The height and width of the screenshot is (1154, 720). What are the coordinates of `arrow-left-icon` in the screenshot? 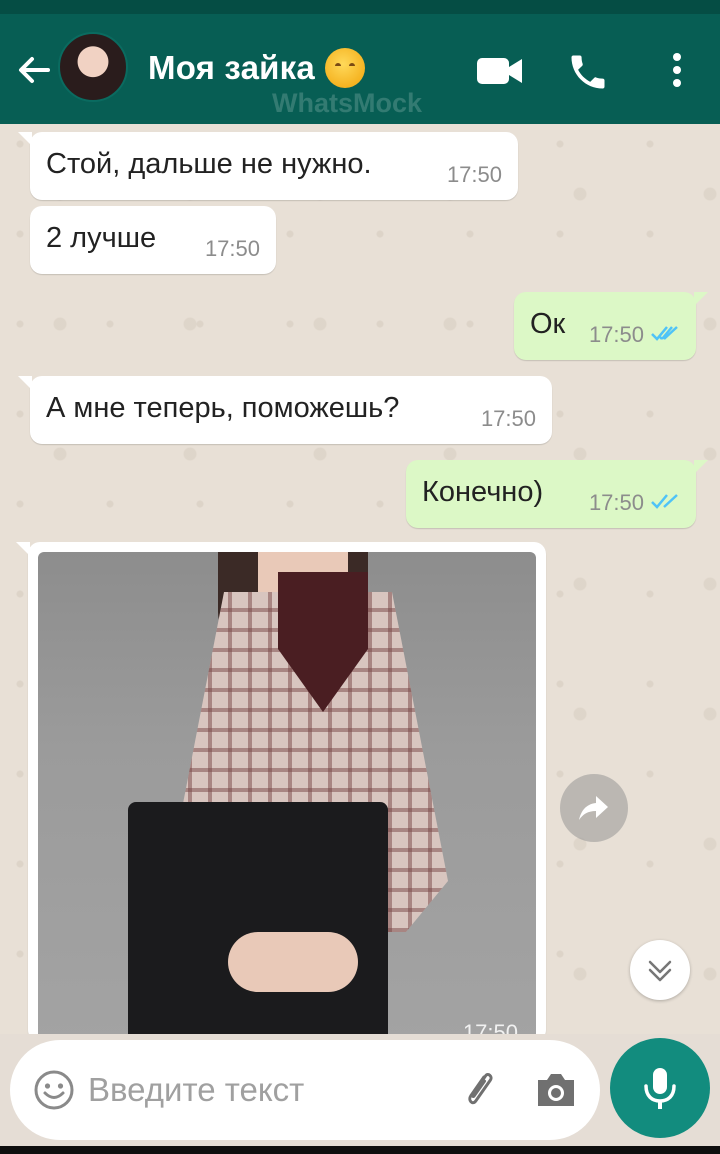 It's located at (34, 70).